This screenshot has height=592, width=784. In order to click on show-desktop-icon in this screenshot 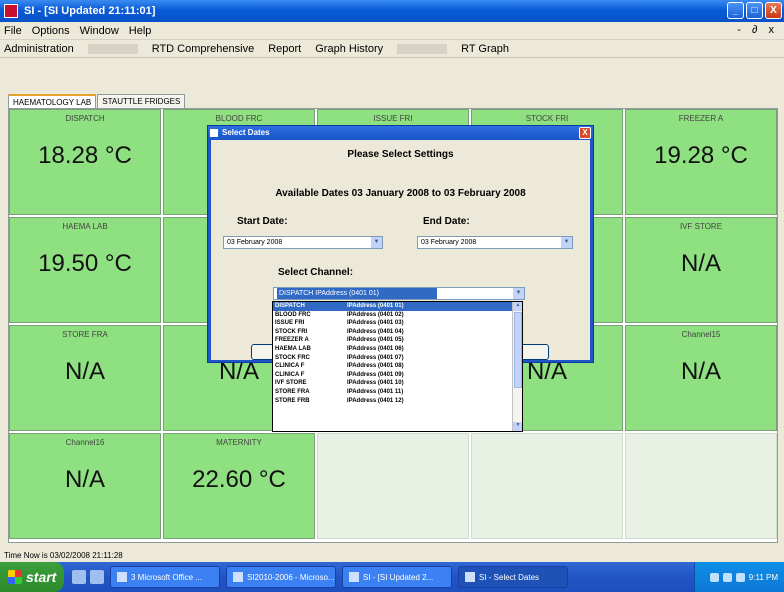, I will do `click(79, 577)`.